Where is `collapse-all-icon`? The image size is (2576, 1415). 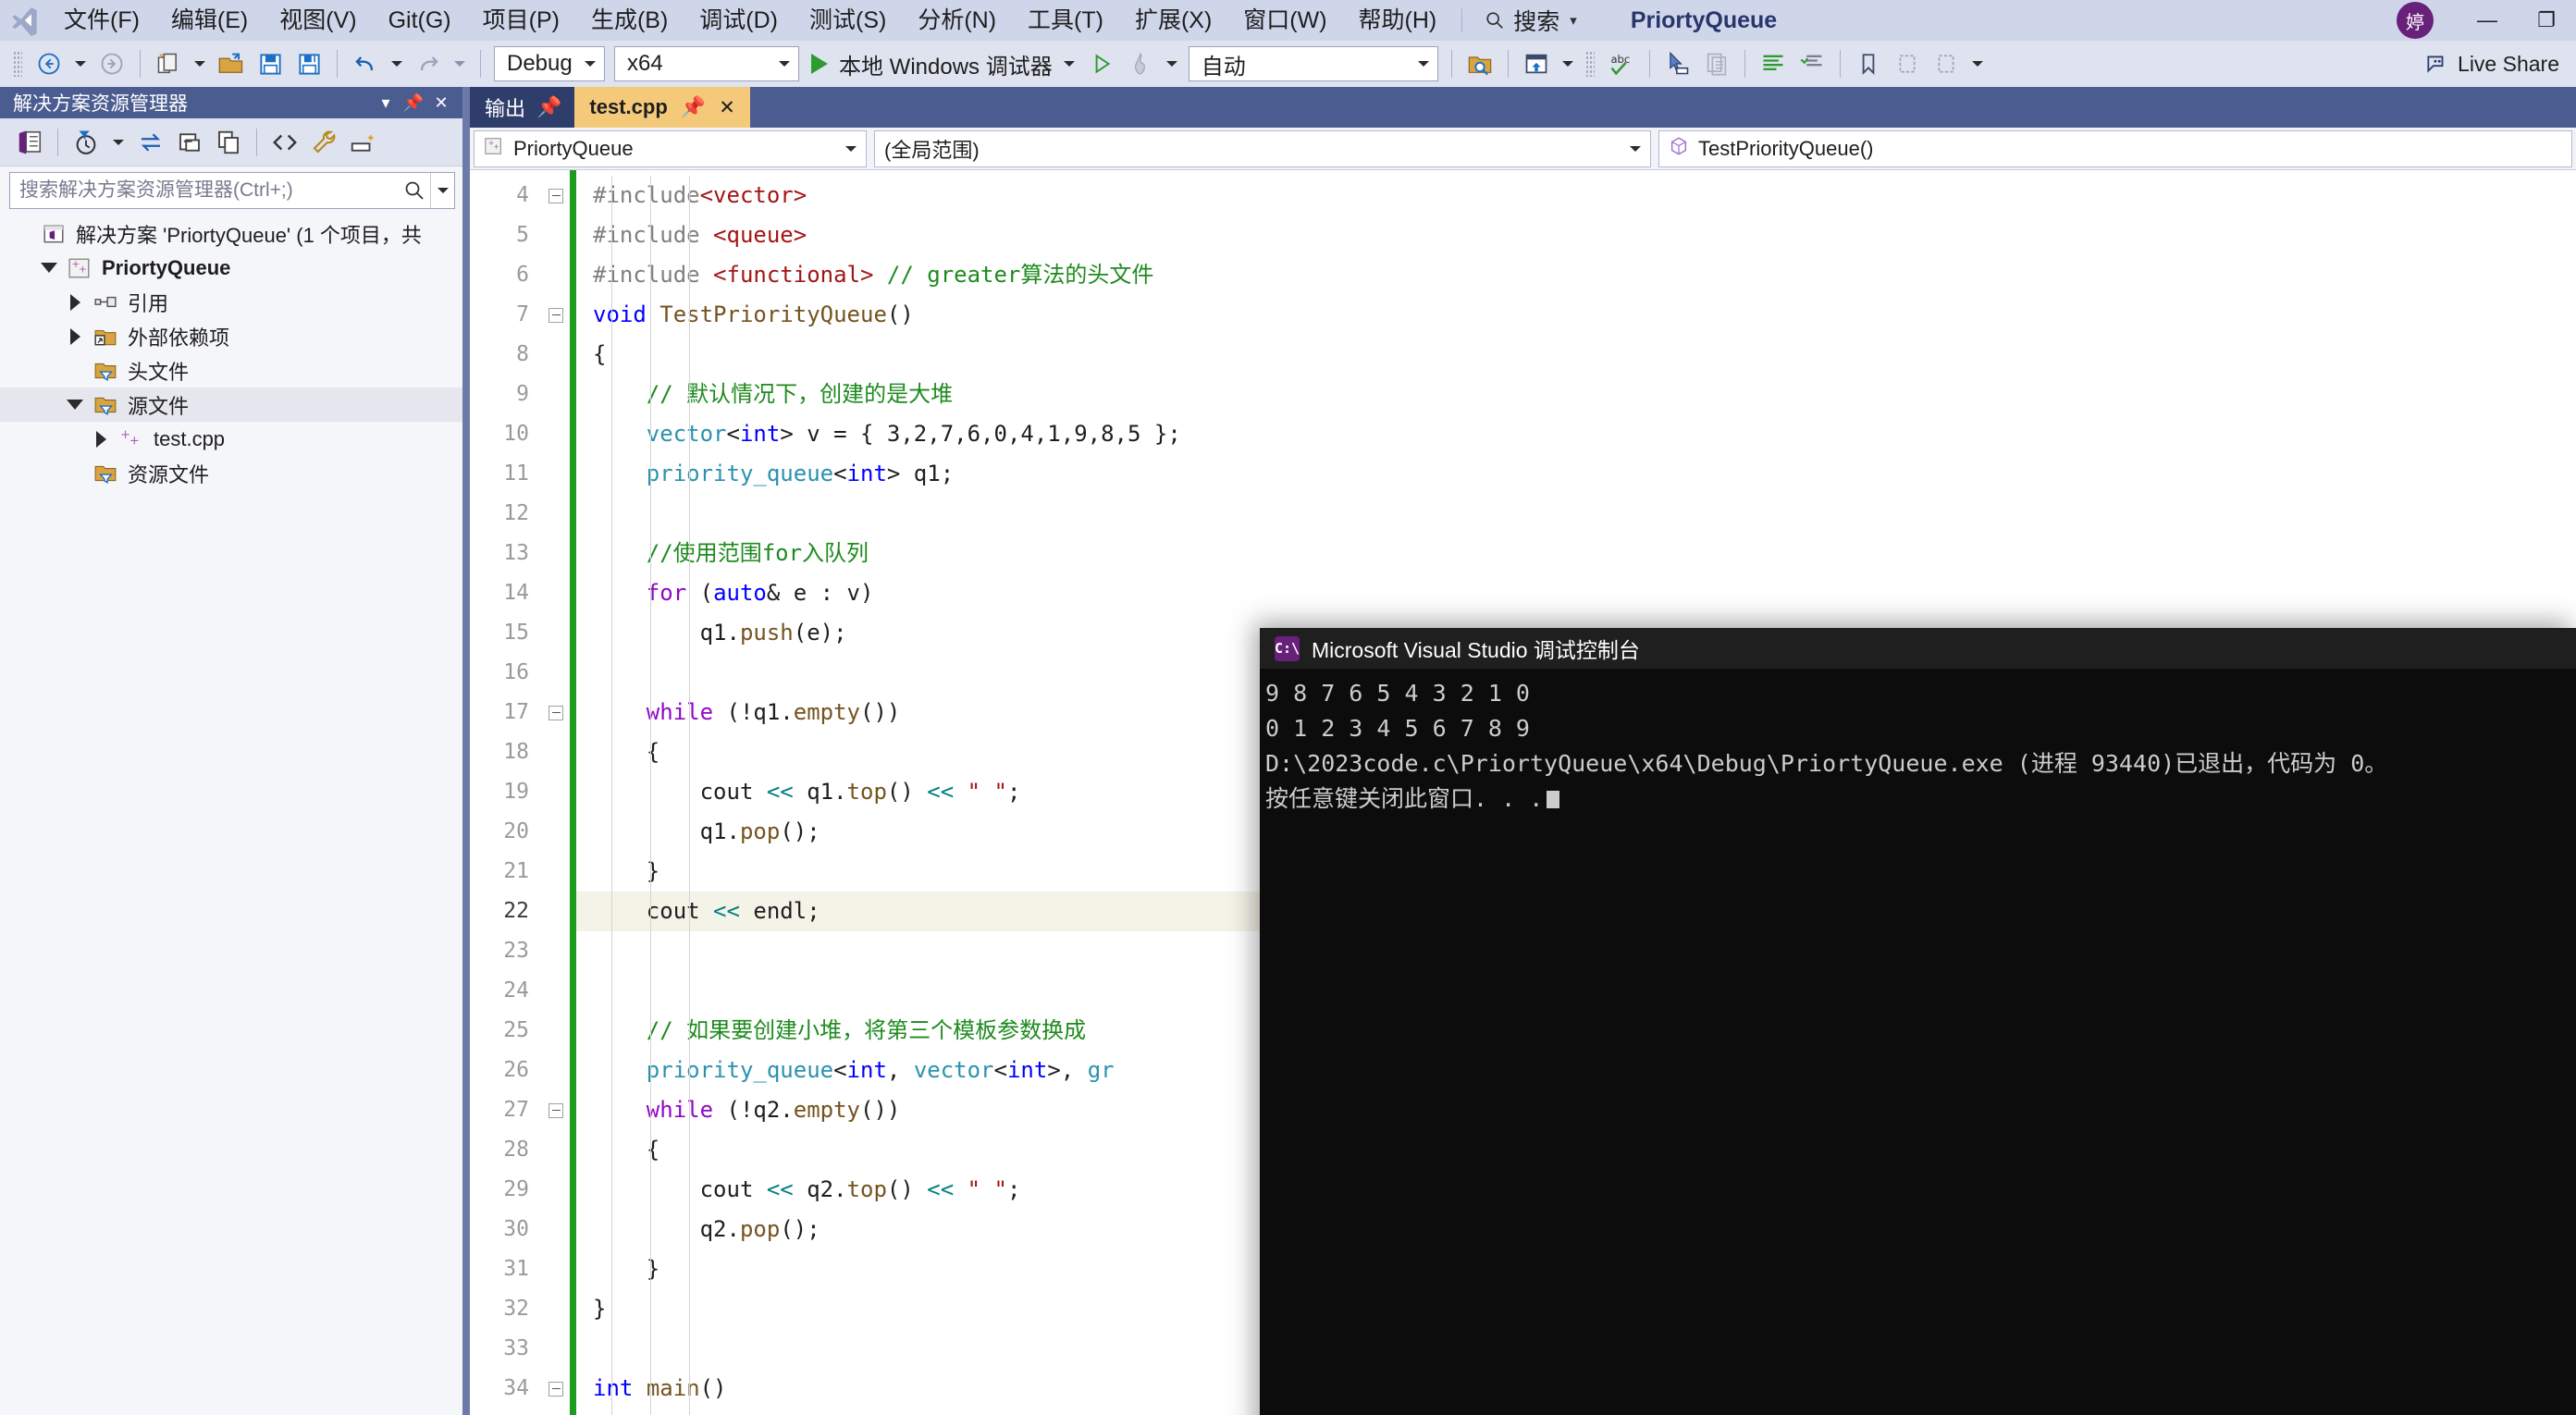
collapse-all-icon is located at coordinates (189, 142).